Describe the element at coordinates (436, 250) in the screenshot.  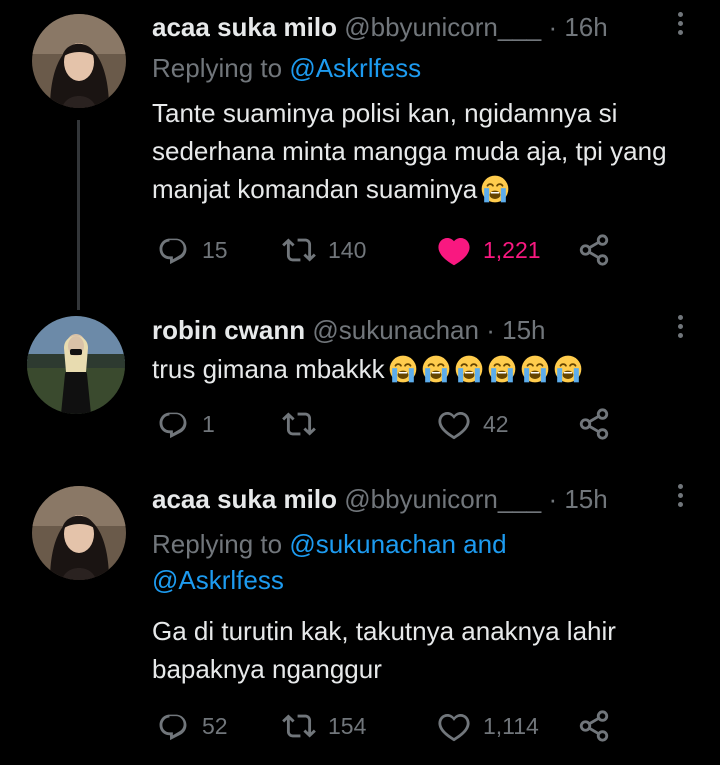
I see `action-bar: 15 140 1,221` at that location.